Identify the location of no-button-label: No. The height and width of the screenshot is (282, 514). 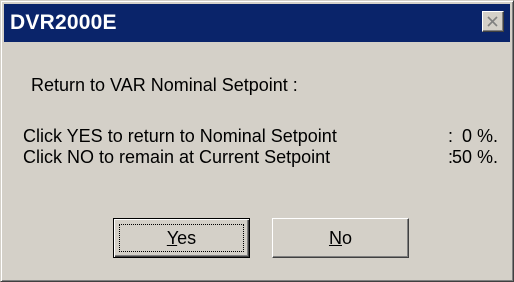
(340, 238).